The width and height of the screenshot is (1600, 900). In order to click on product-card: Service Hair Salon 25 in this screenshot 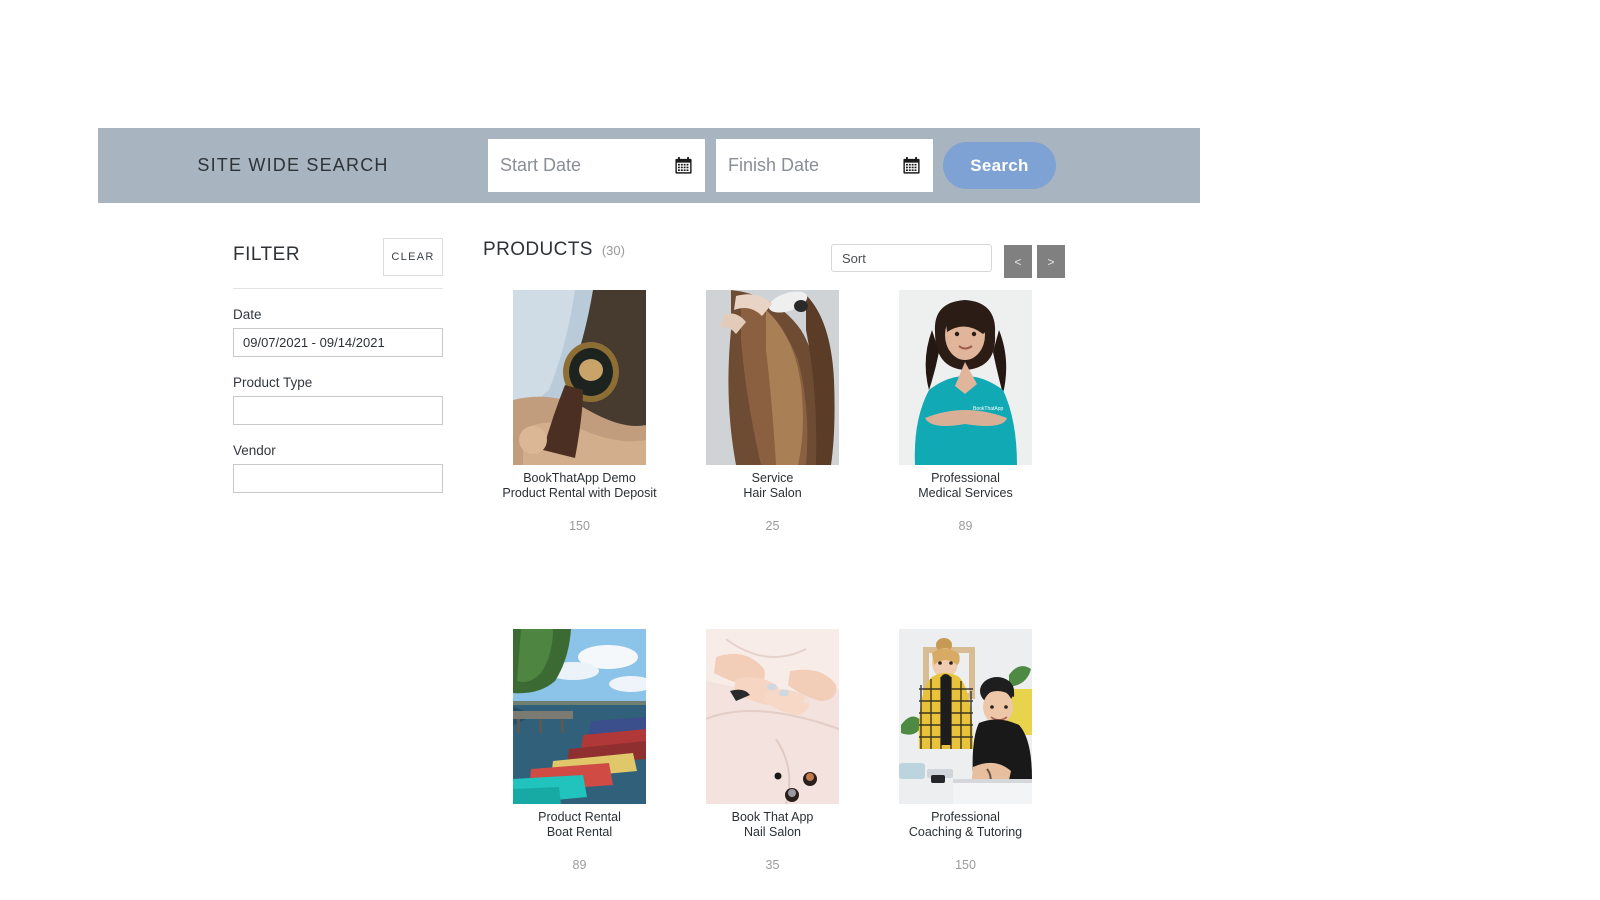, I will do `click(772, 411)`.